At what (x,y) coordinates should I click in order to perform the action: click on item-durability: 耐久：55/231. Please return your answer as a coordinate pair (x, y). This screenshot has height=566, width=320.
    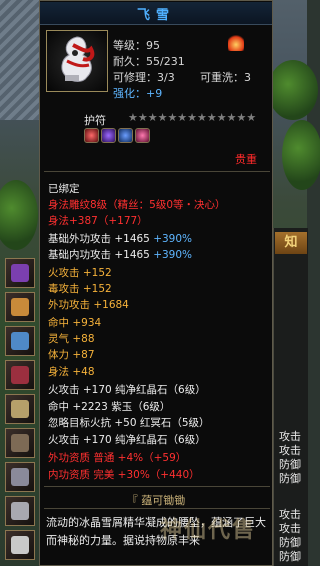
    Looking at the image, I should click on (149, 61).